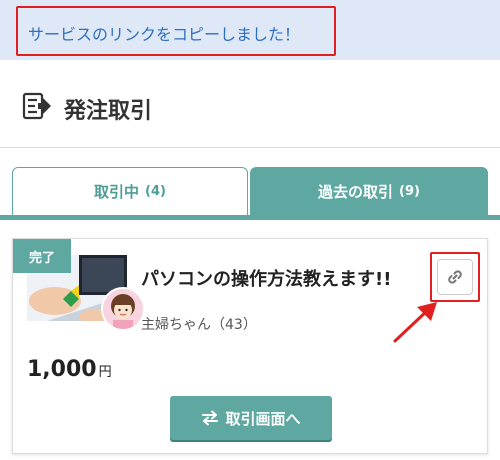 This screenshot has height=460, width=500. Describe the element at coordinates (108, 111) in the screenshot. I see `page-title: 発注取引` at that location.